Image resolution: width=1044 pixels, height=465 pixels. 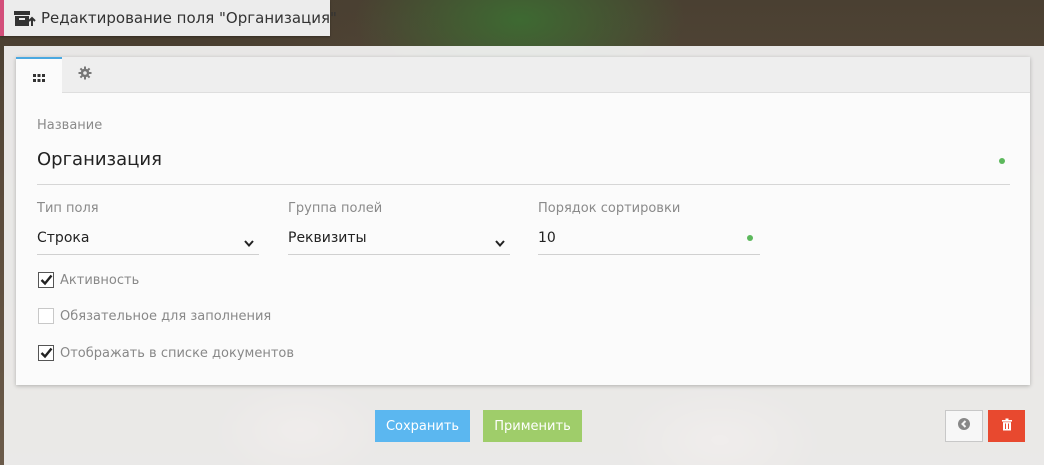 What do you see at coordinates (523, 75) in the screenshot?
I see `tab-bar` at bounding box center [523, 75].